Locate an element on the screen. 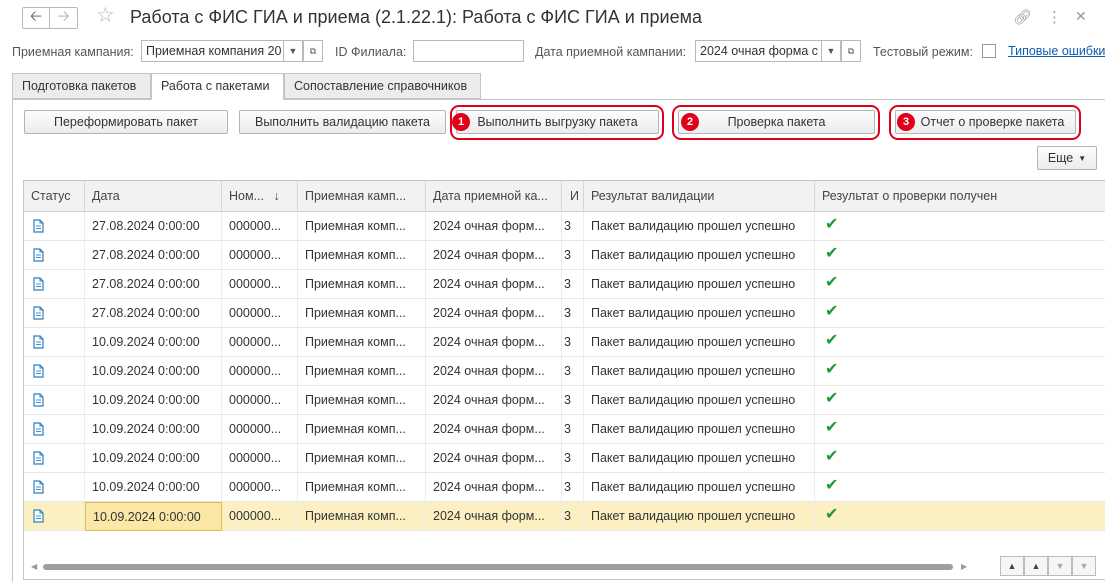 The width and height of the screenshot is (1105, 582). check-report-button: Отчет о проверке пакета is located at coordinates (985, 122).